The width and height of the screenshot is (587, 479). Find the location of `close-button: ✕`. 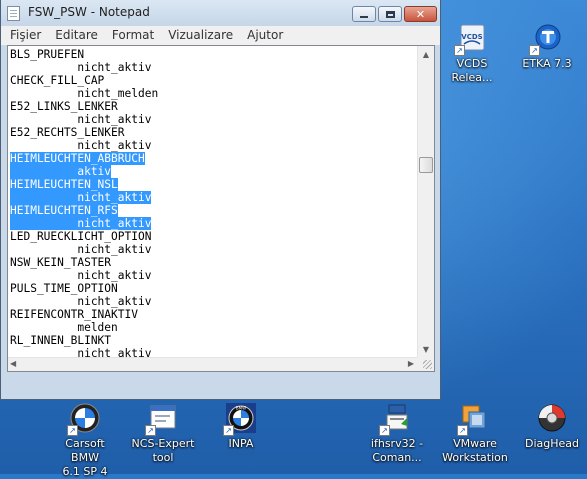

close-button: ✕ is located at coordinates (420, 14).